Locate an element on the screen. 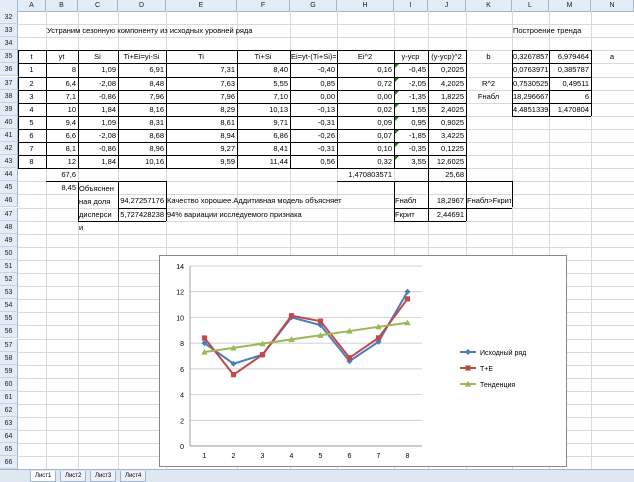 The image size is (634, 482). table-cell: 0,56 is located at coordinates (313, 161).